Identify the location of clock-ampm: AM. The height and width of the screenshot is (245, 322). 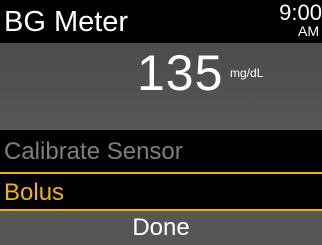
(308, 31).